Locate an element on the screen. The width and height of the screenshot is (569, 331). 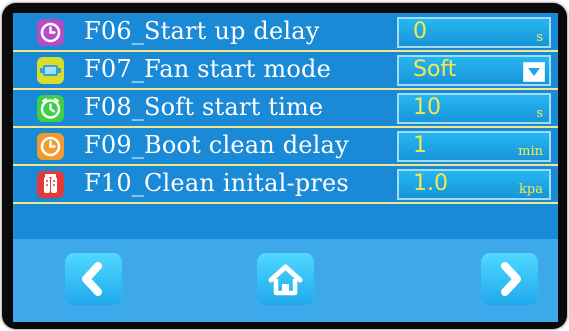
timer-icon is located at coordinates (50, 108).